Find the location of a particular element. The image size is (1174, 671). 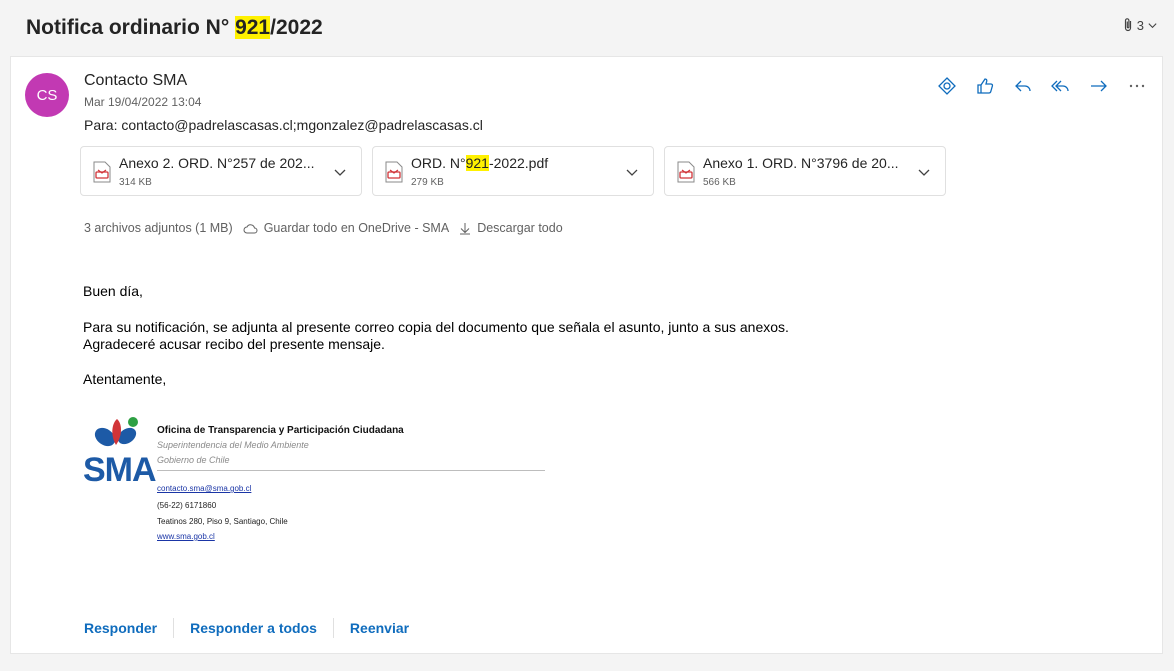

cloud-icon is located at coordinates (250, 228).